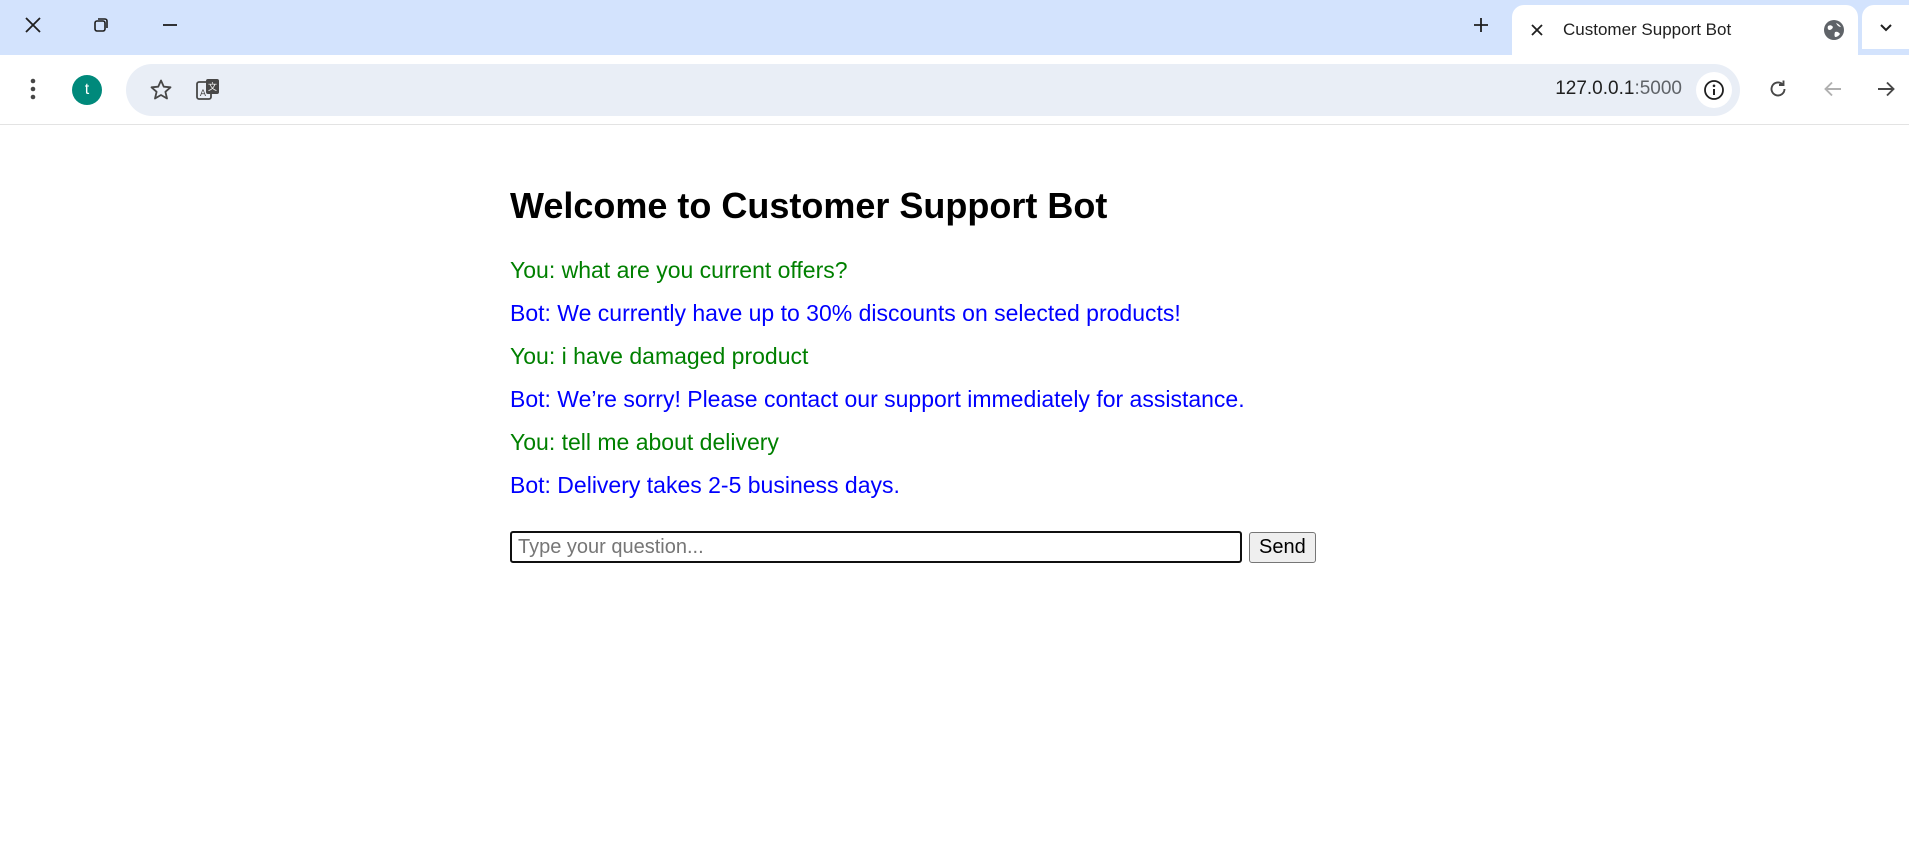 Image resolution: width=1909 pixels, height=848 pixels. I want to click on menu-button, so click(33, 89).